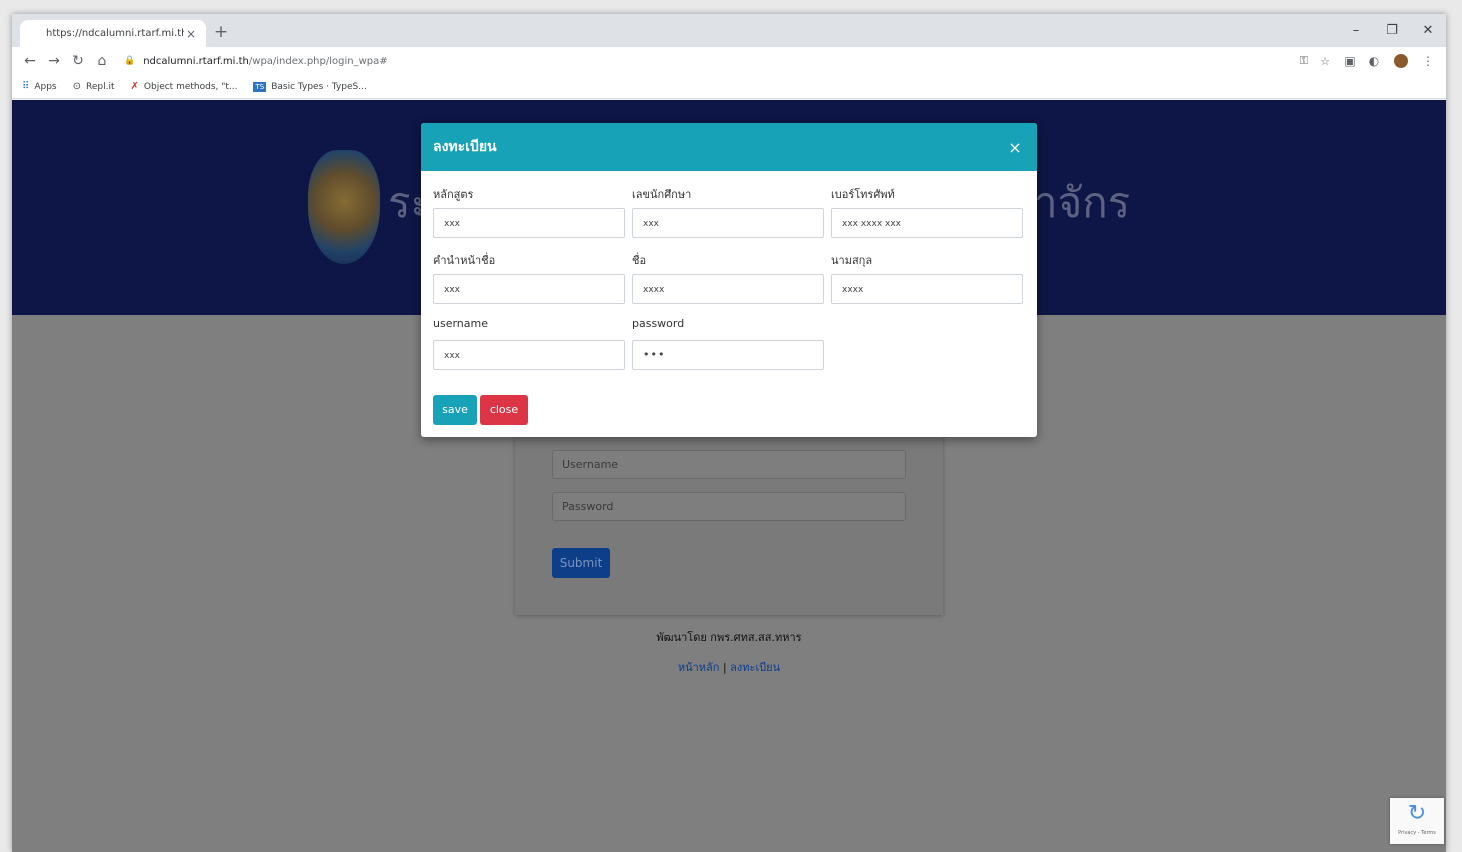  I want to click on last-name-input: xxxx, so click(927, 289).